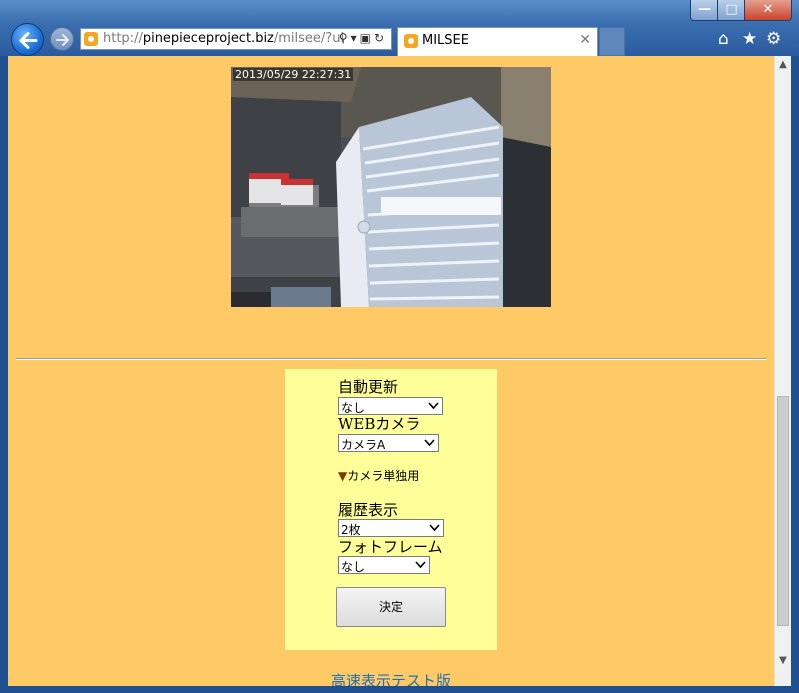  Describe the element at coordinates (749, 39) in the screenshot. I see `favorites-star-icon: ★` at that location.